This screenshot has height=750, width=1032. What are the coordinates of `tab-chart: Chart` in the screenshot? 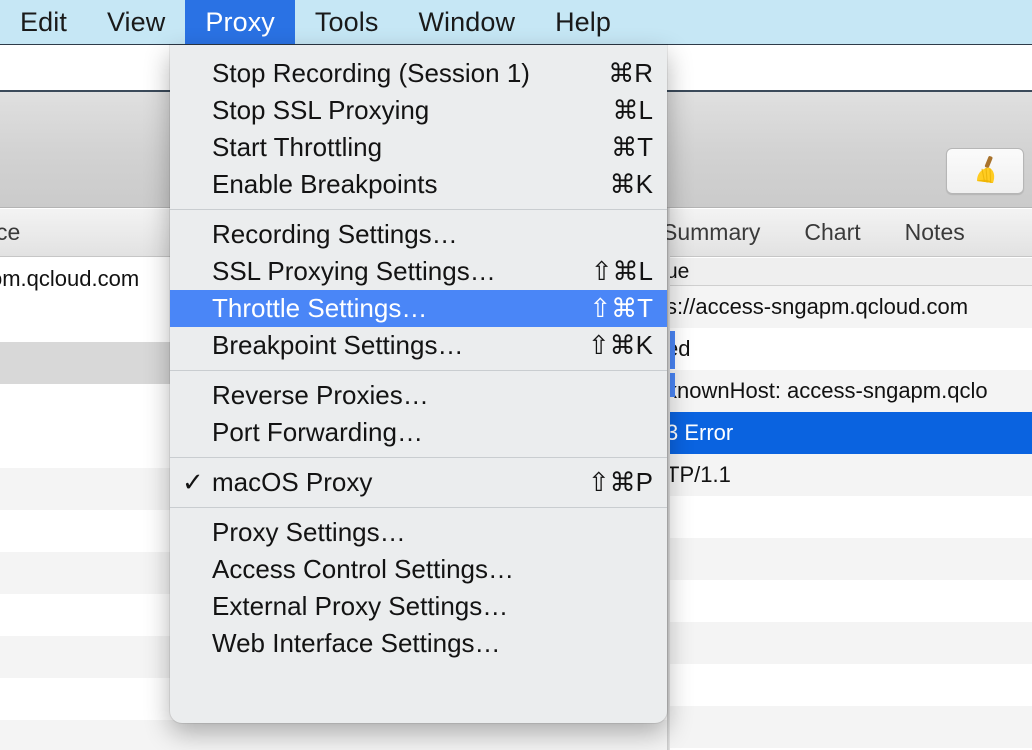 It's located at (832, 232).